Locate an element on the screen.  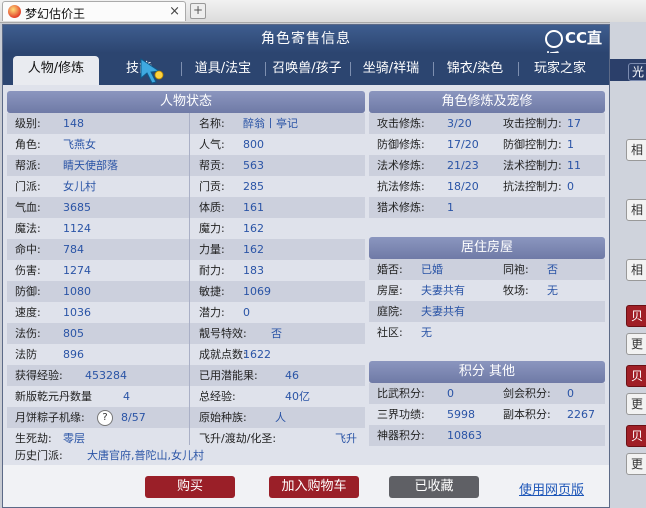
field-label: 帮派: is located at coordinates (28, 165).